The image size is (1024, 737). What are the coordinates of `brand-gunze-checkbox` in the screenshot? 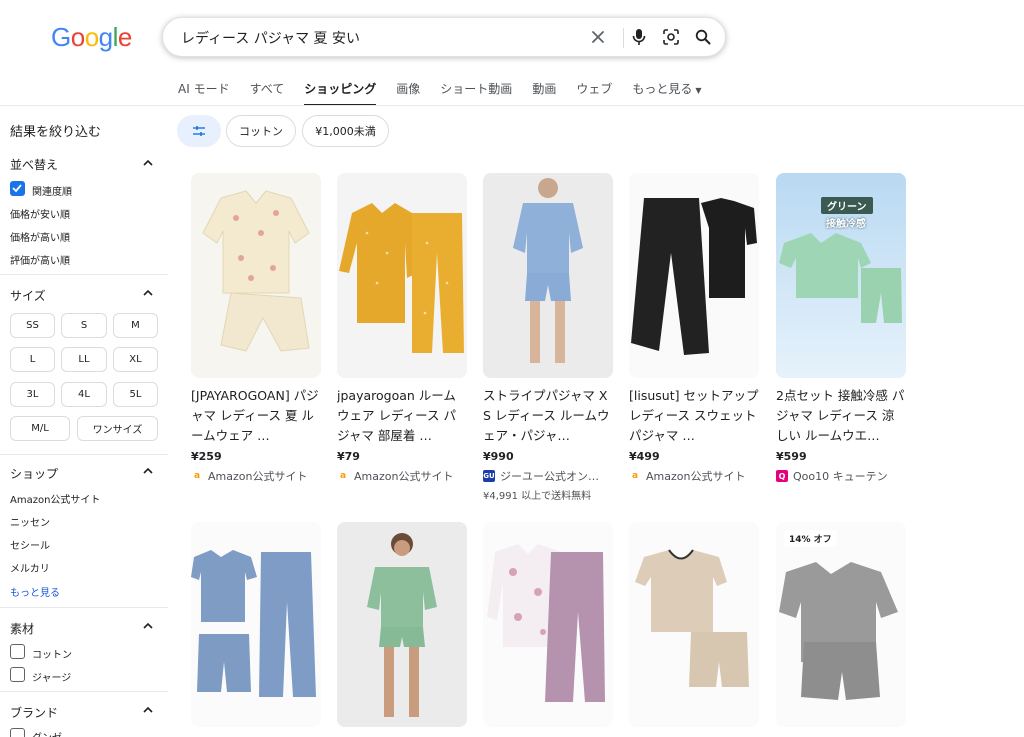 It's located at (17, 732).